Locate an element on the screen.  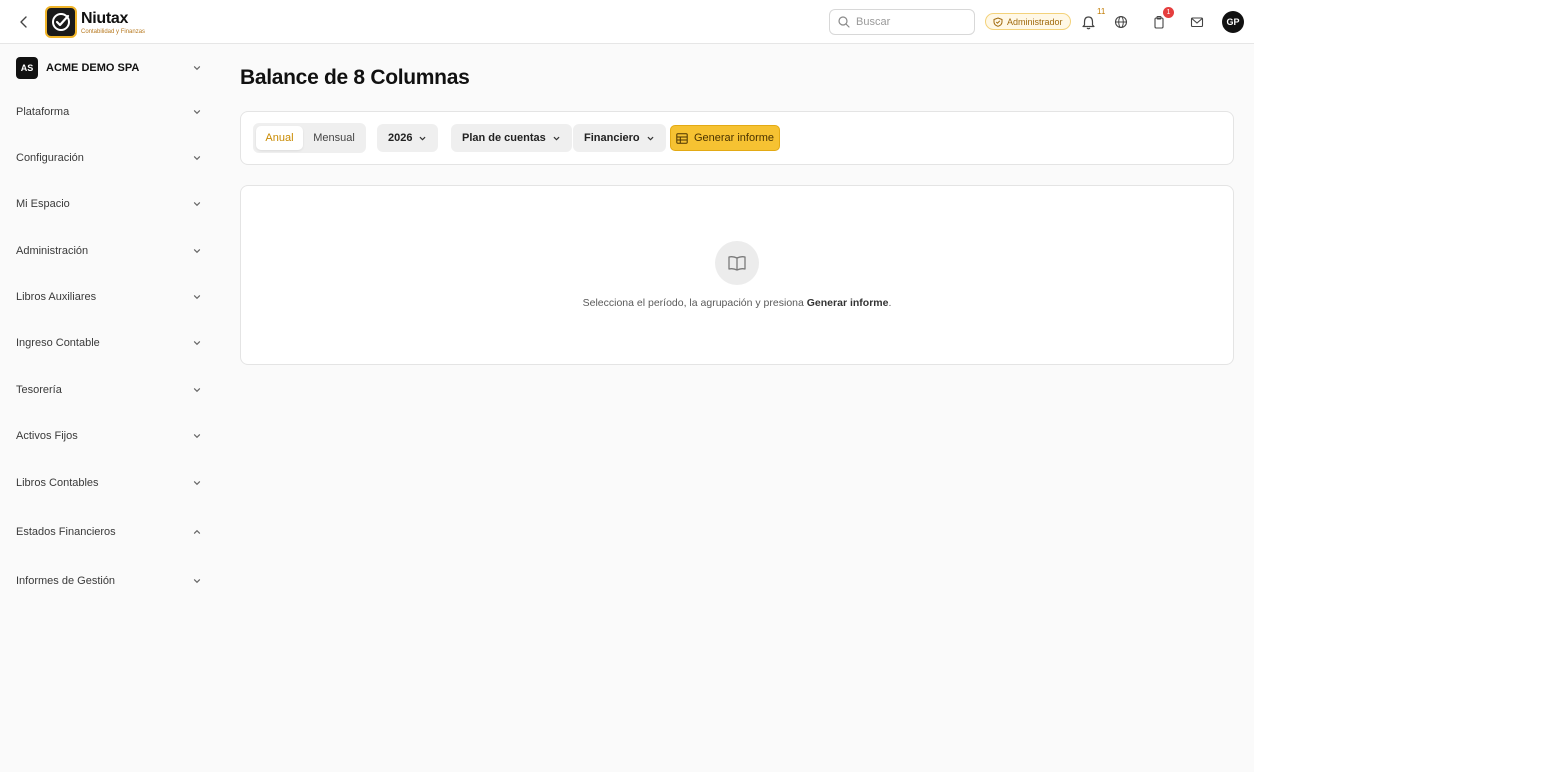
notifications-count: 11 is located at coordinates (1101, 11).